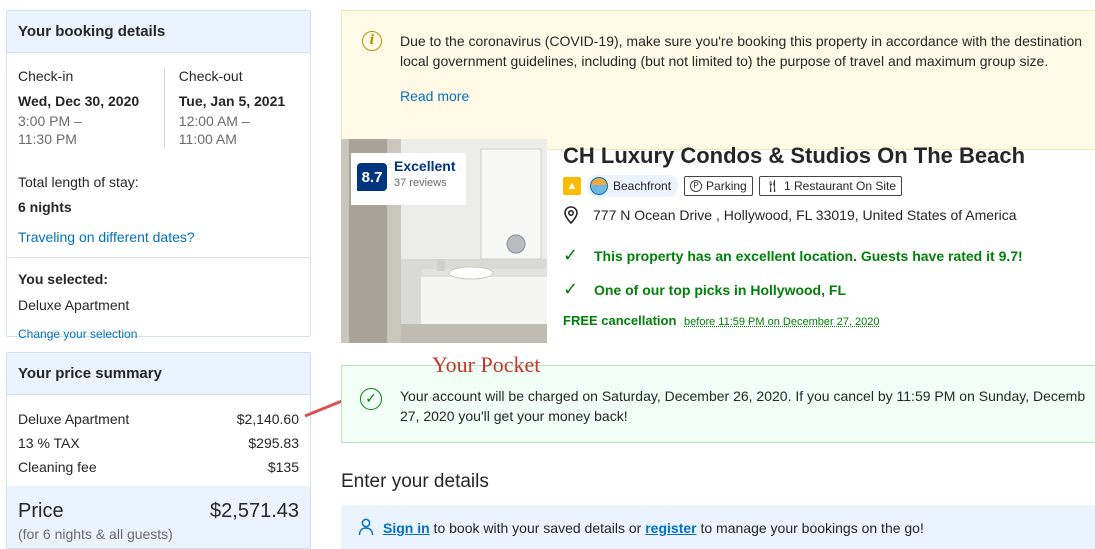 This screenshot has height=549, width=1095. I want to click on stay-label: Total length of stay:, so click(78, 182).